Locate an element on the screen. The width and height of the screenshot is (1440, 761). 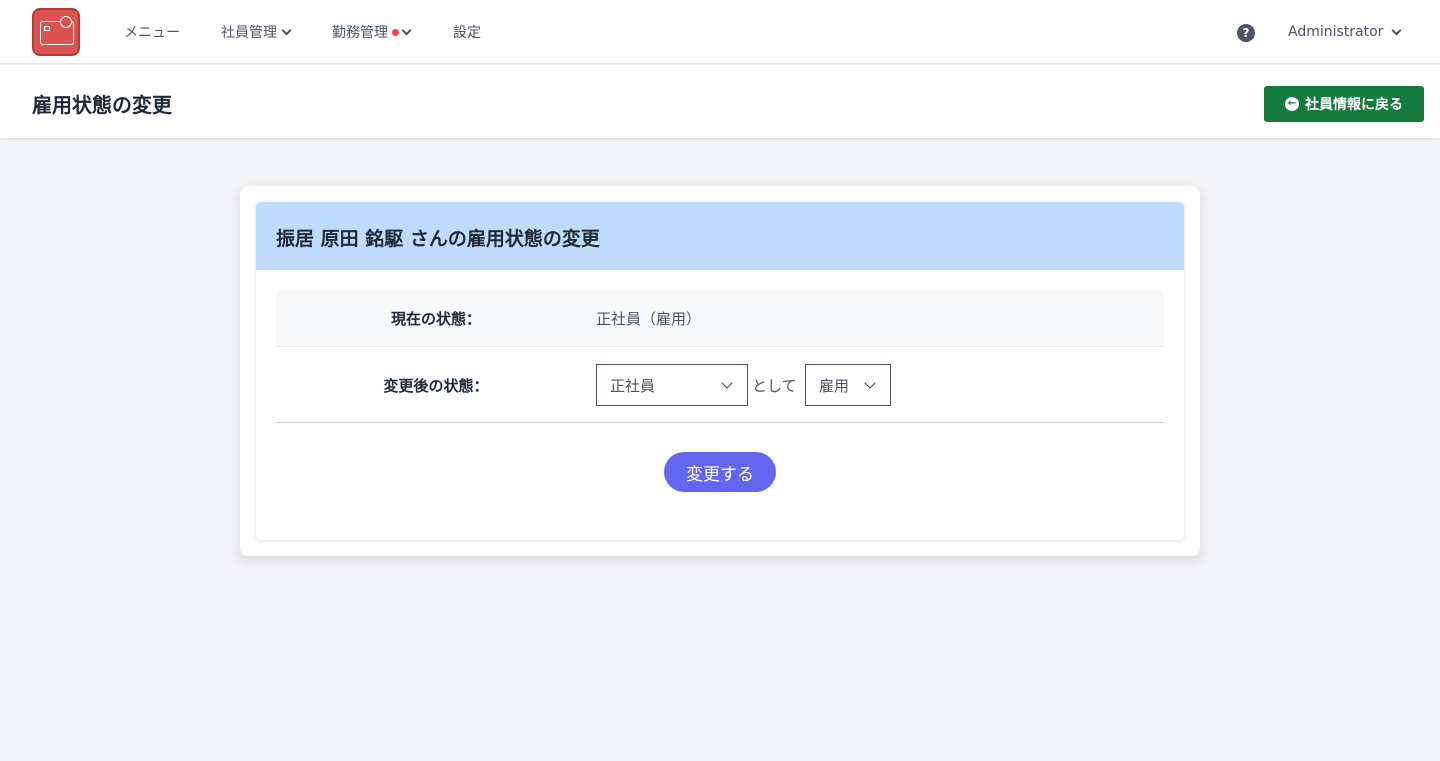
app-logo is located at coordinates (56, 32).